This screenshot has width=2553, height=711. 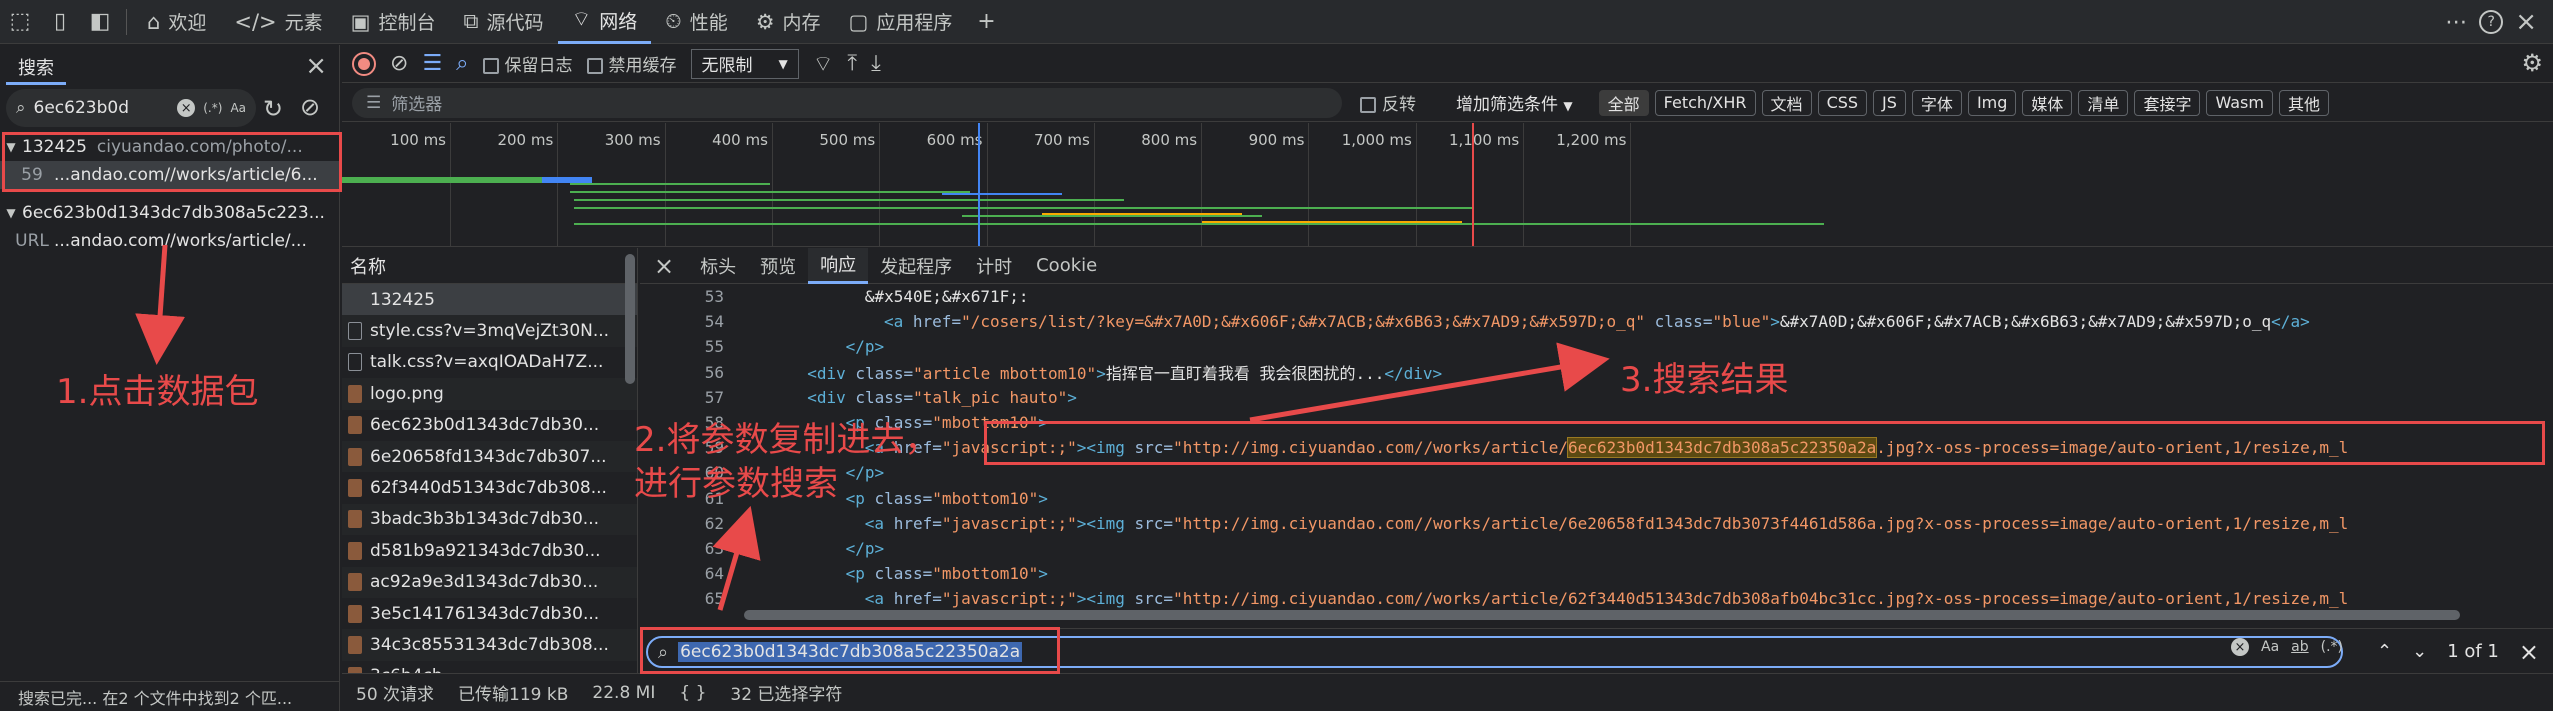 I want to click on more-filters-dropdown: 增加筛选条件 ▼, so click(x=1514, y=102).